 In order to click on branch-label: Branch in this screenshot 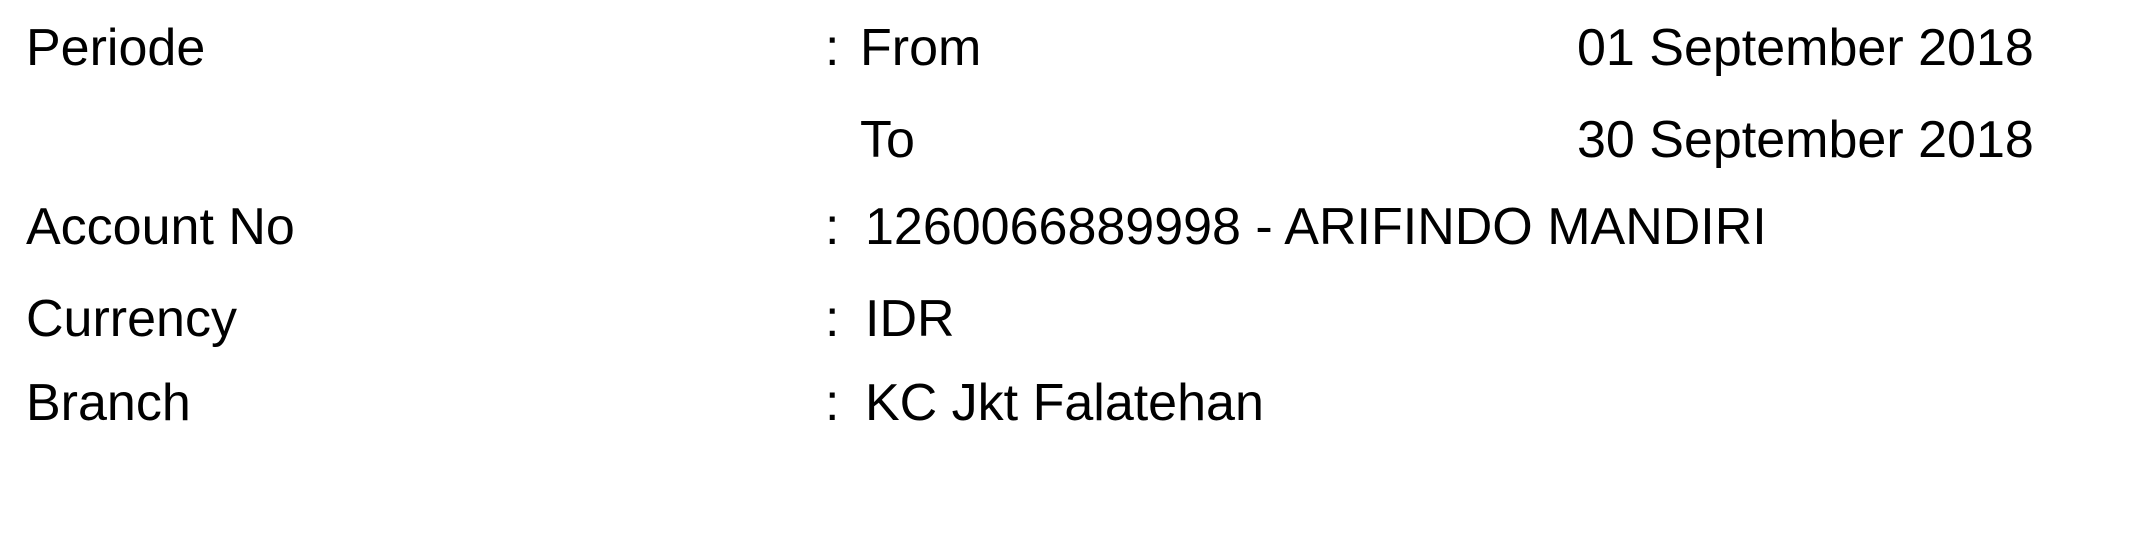, I will do `click(108, 403)`.